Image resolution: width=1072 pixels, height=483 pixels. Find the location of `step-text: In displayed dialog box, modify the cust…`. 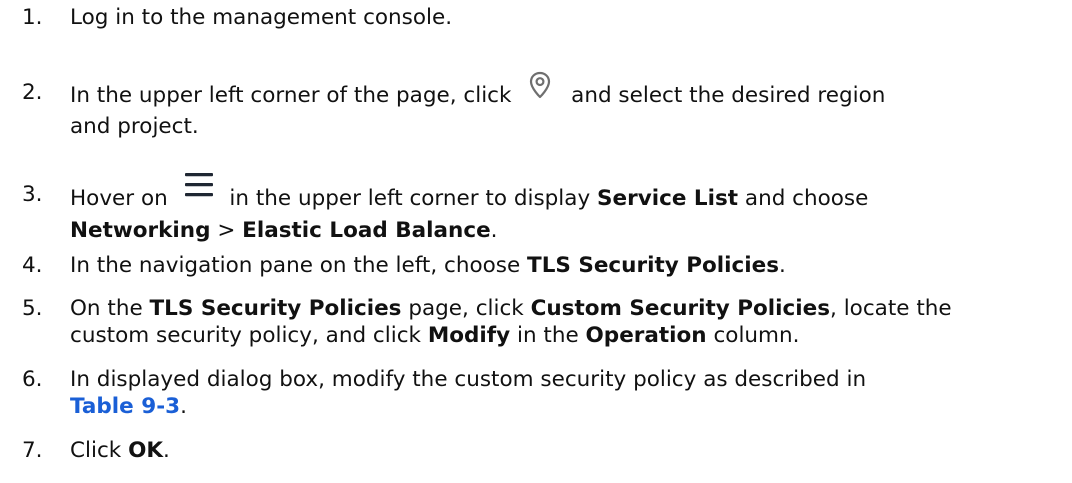

step-text: In displayed dialog box, modify the cust… is located at coordinates (468, 393).